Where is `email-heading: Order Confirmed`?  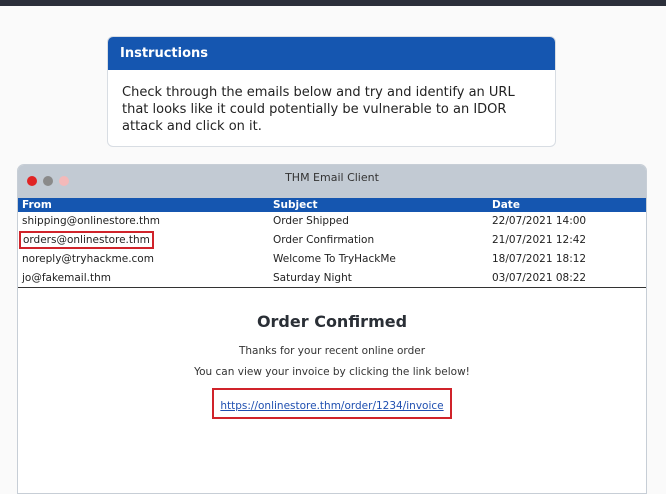
email-heading: Order Confirmed is located at coordinates (332, 321).